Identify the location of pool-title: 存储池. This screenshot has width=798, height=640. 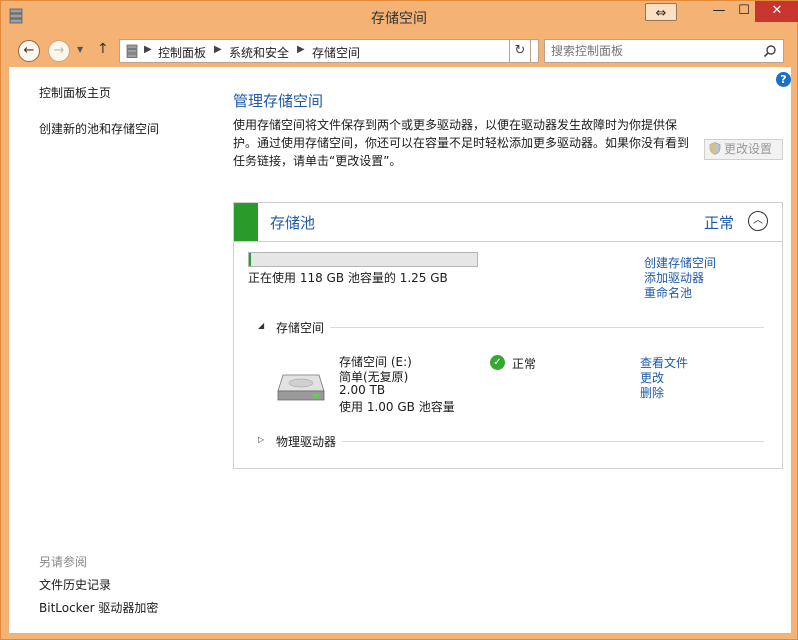
(293, 223).